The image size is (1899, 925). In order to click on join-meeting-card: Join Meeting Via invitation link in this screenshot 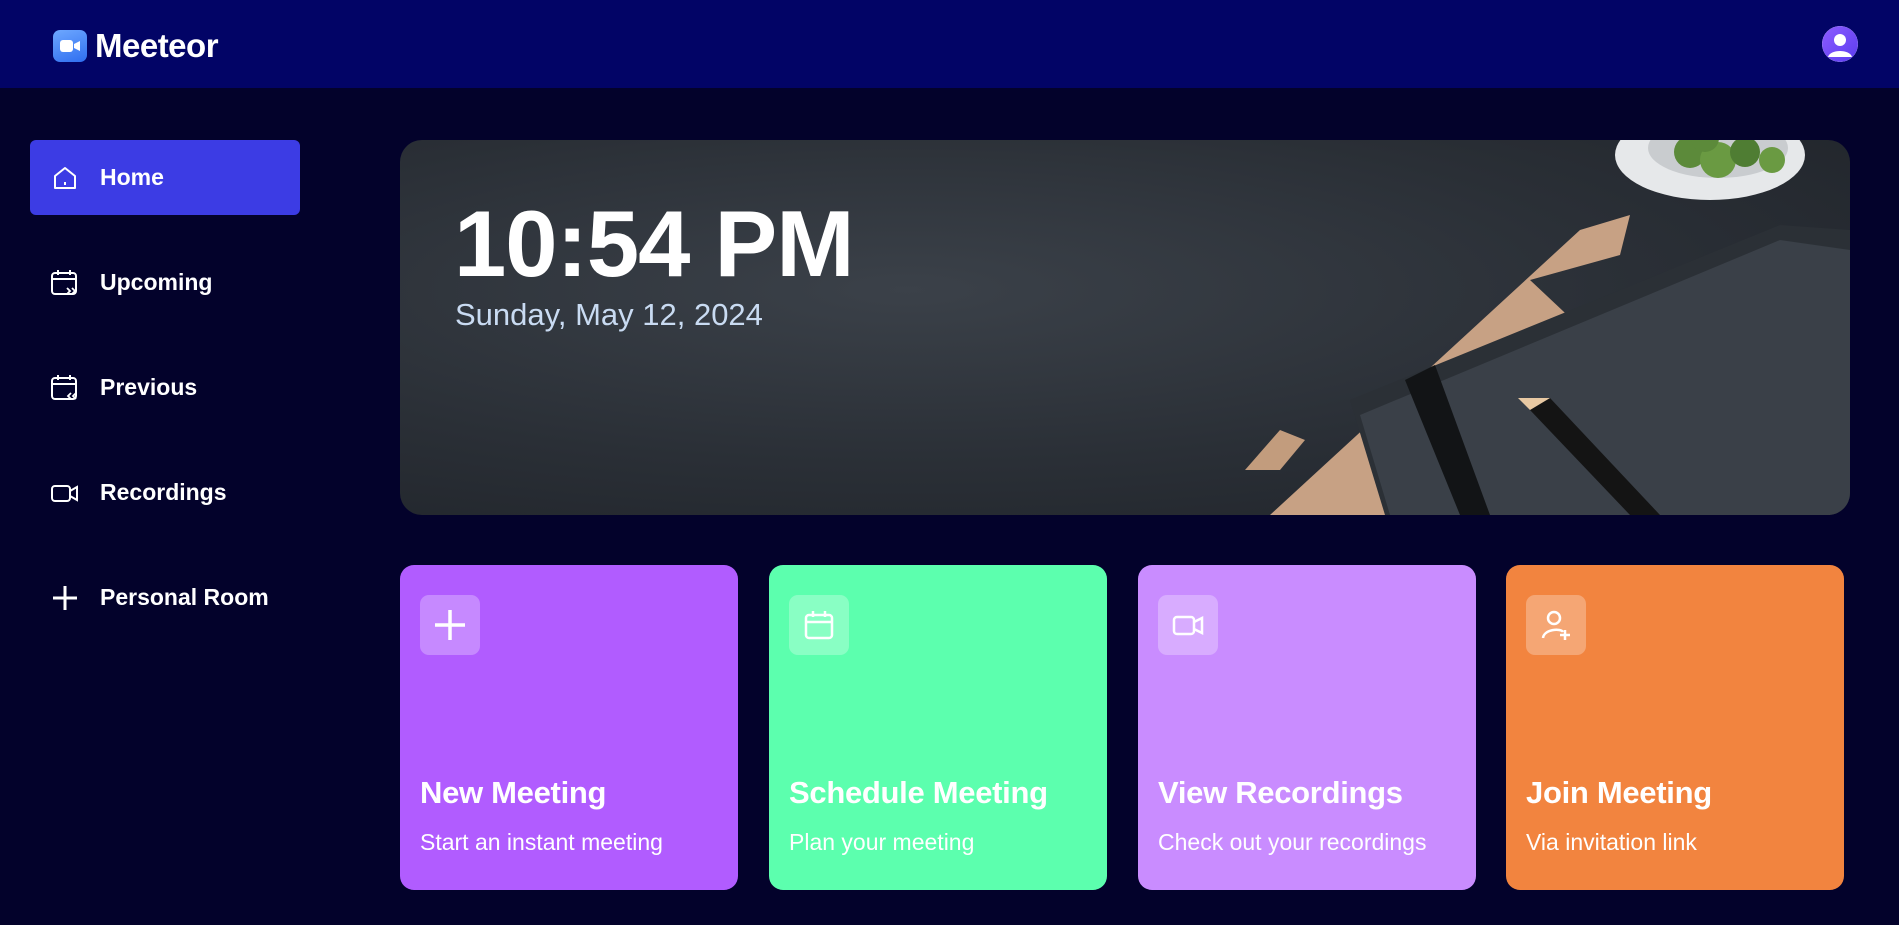, I will do `click(1675, 727)`.